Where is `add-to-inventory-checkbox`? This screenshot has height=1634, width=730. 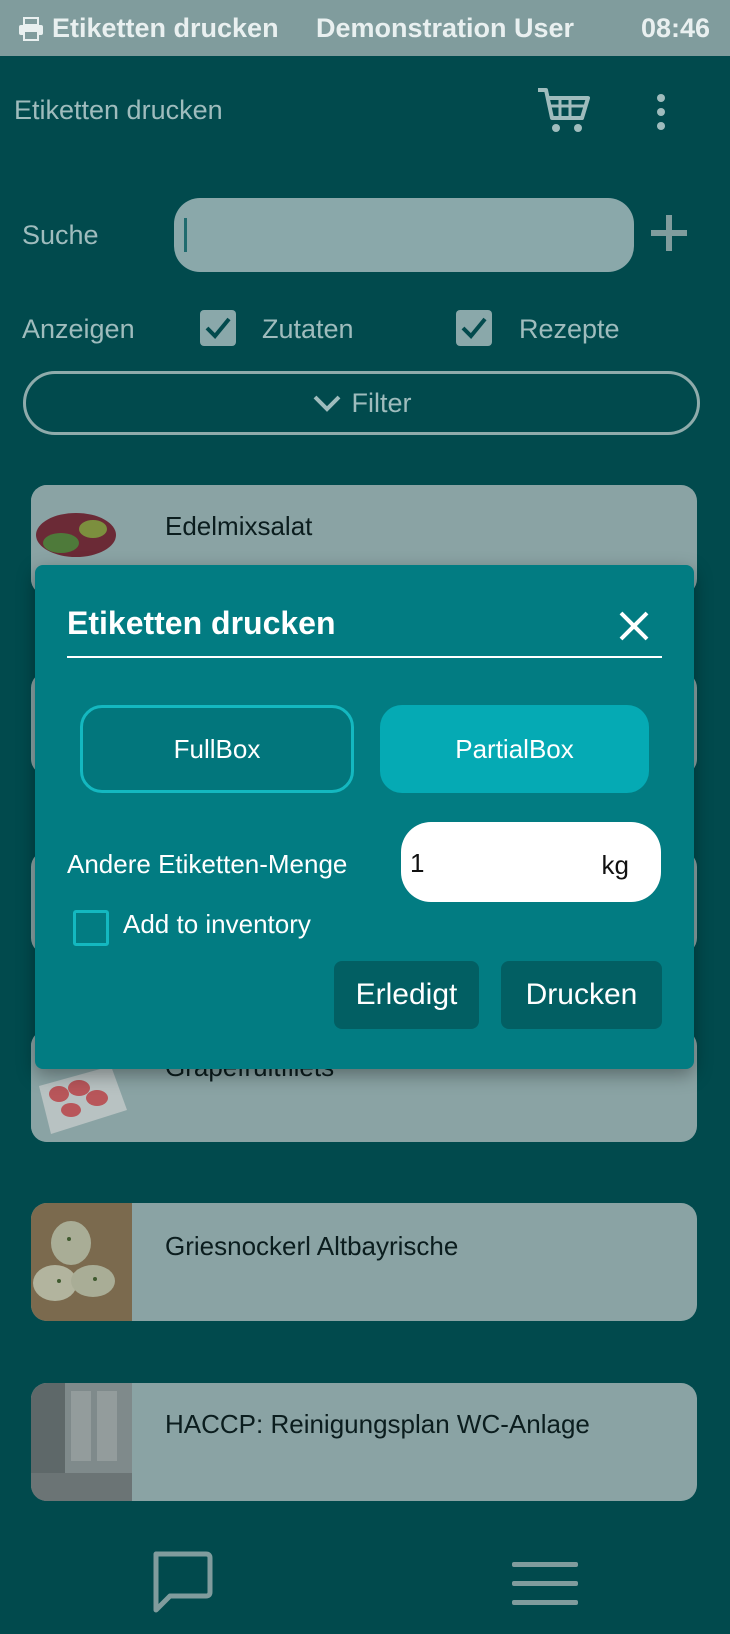
add-to-inventory-checkbox is located at coordinates (91, 928).